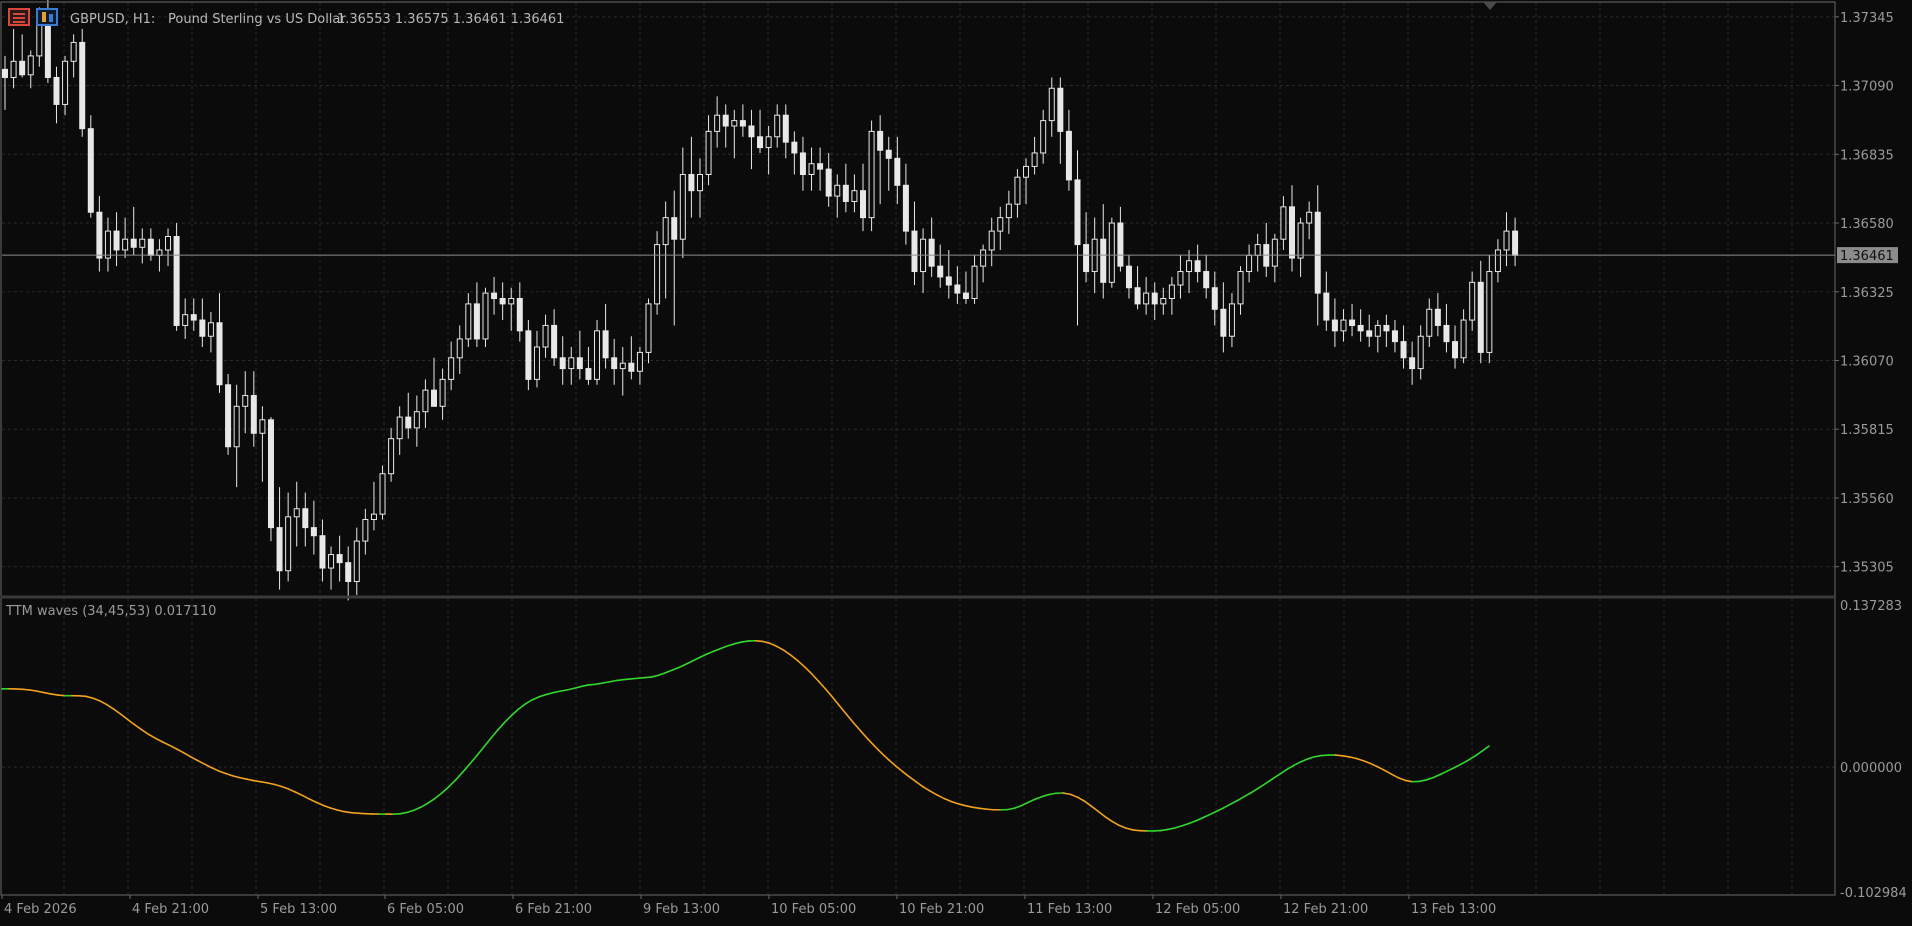  What do you see at coordinates (112, 19) in the screenshot?
I see `symbol-label: GBPUSD, H1:` at bounding box center [112, 19].